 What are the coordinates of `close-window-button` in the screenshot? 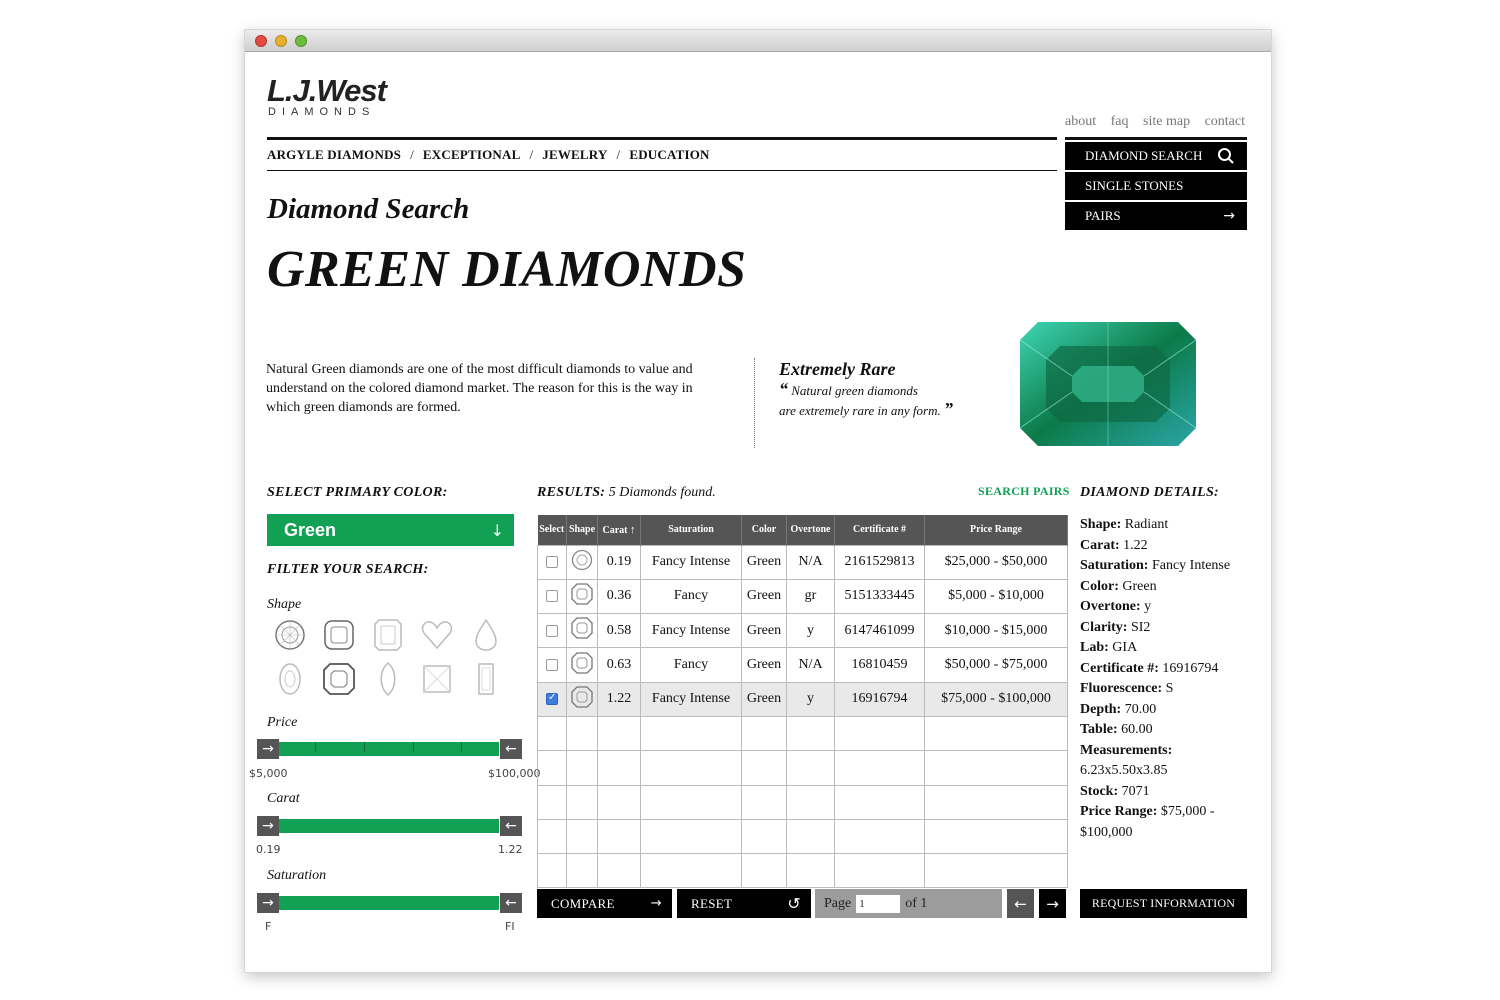 It's located at (261, 41).